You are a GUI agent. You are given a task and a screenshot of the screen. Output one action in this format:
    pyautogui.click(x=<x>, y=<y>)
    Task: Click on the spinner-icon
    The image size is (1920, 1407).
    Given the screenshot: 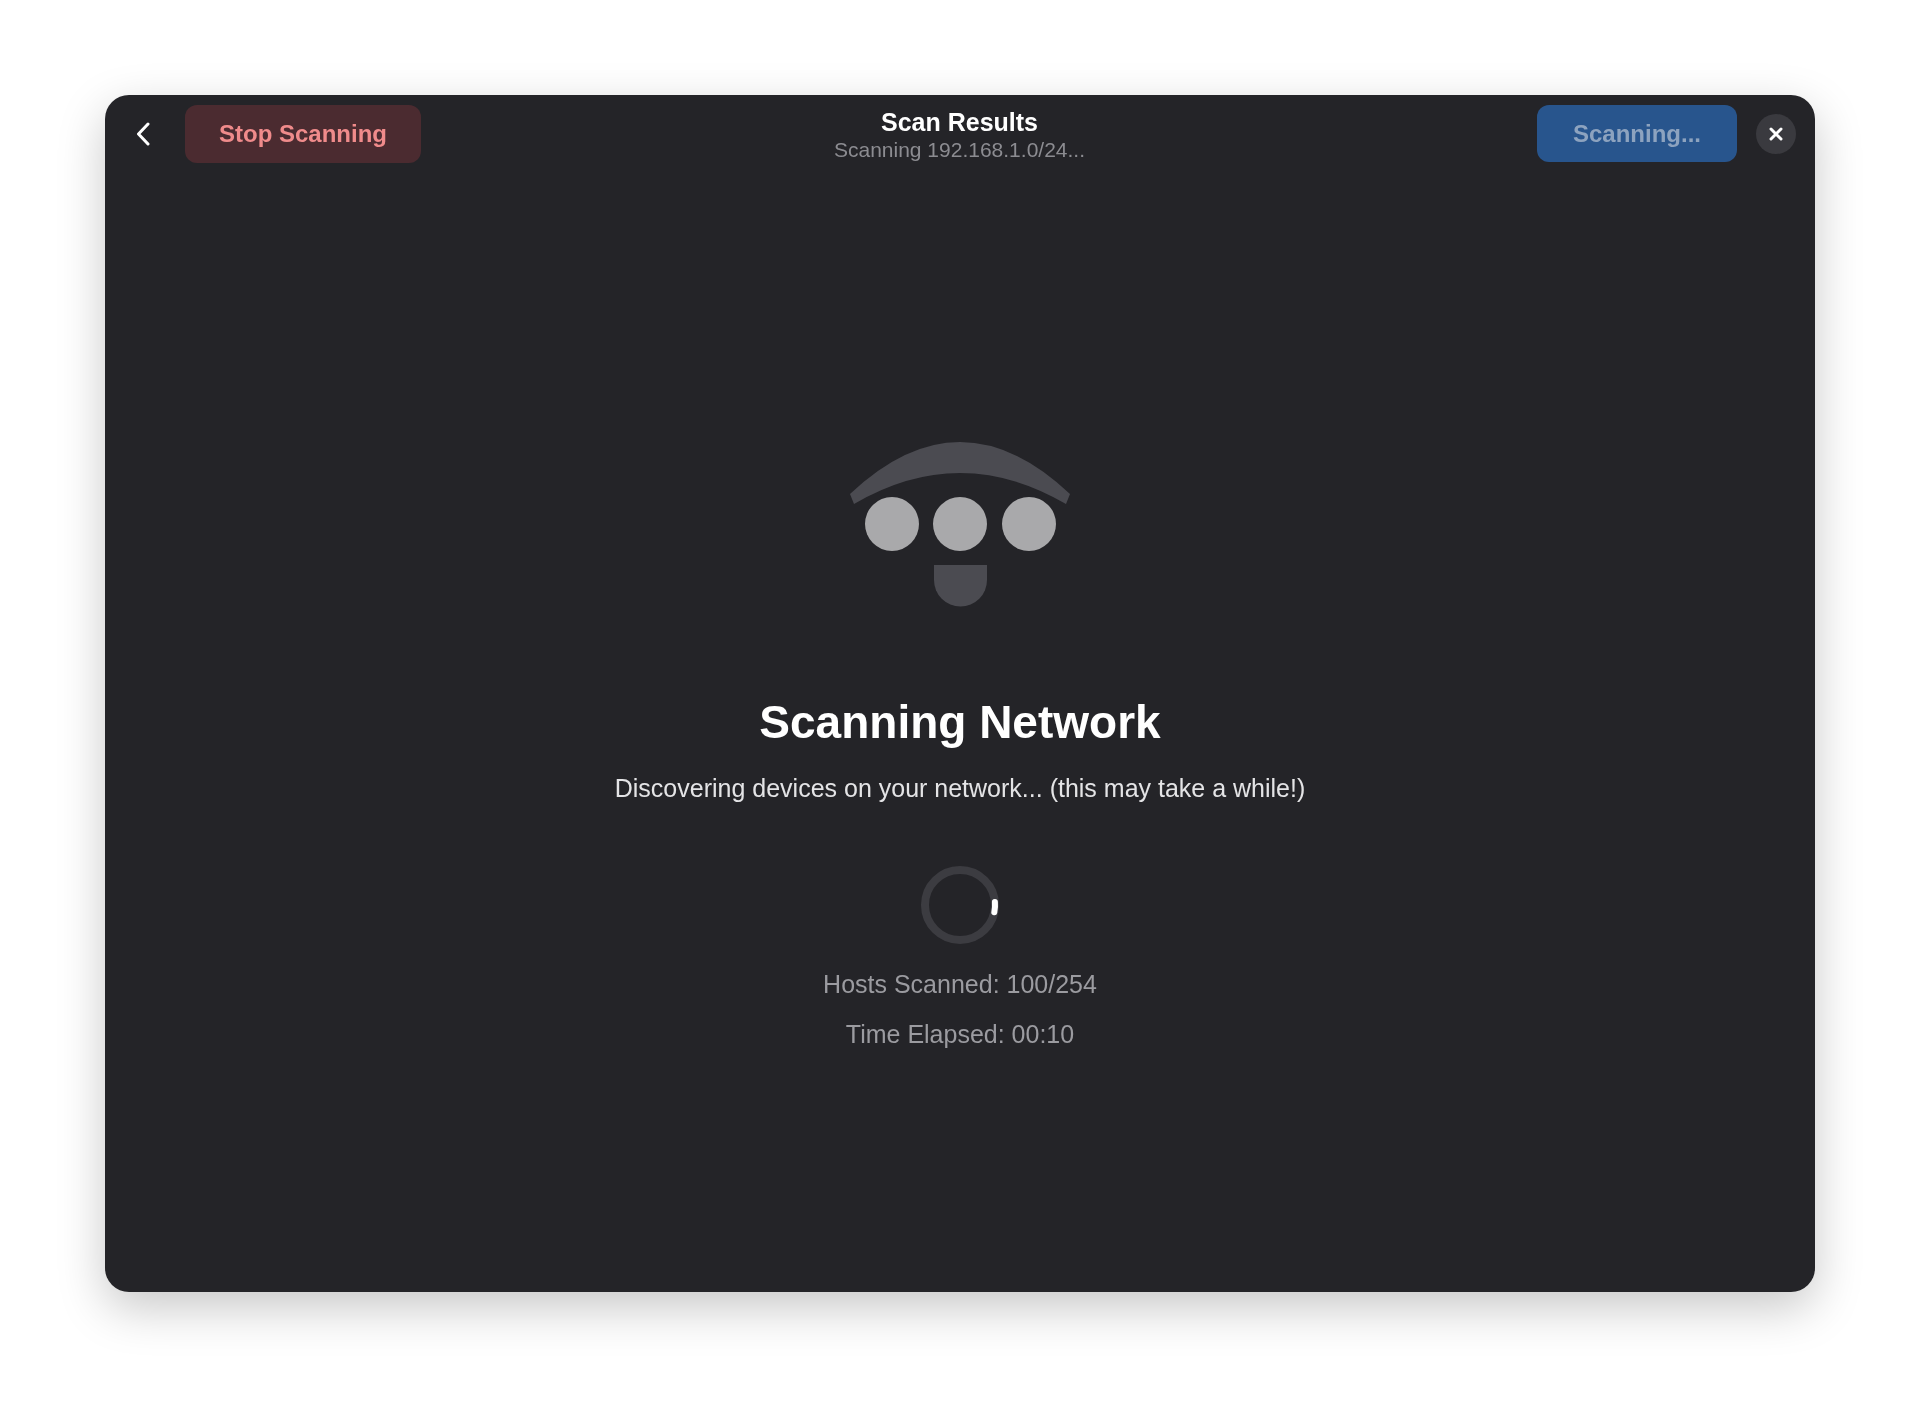 What is the action you would take?
    pyautogui.click(x=960, y=905)
    